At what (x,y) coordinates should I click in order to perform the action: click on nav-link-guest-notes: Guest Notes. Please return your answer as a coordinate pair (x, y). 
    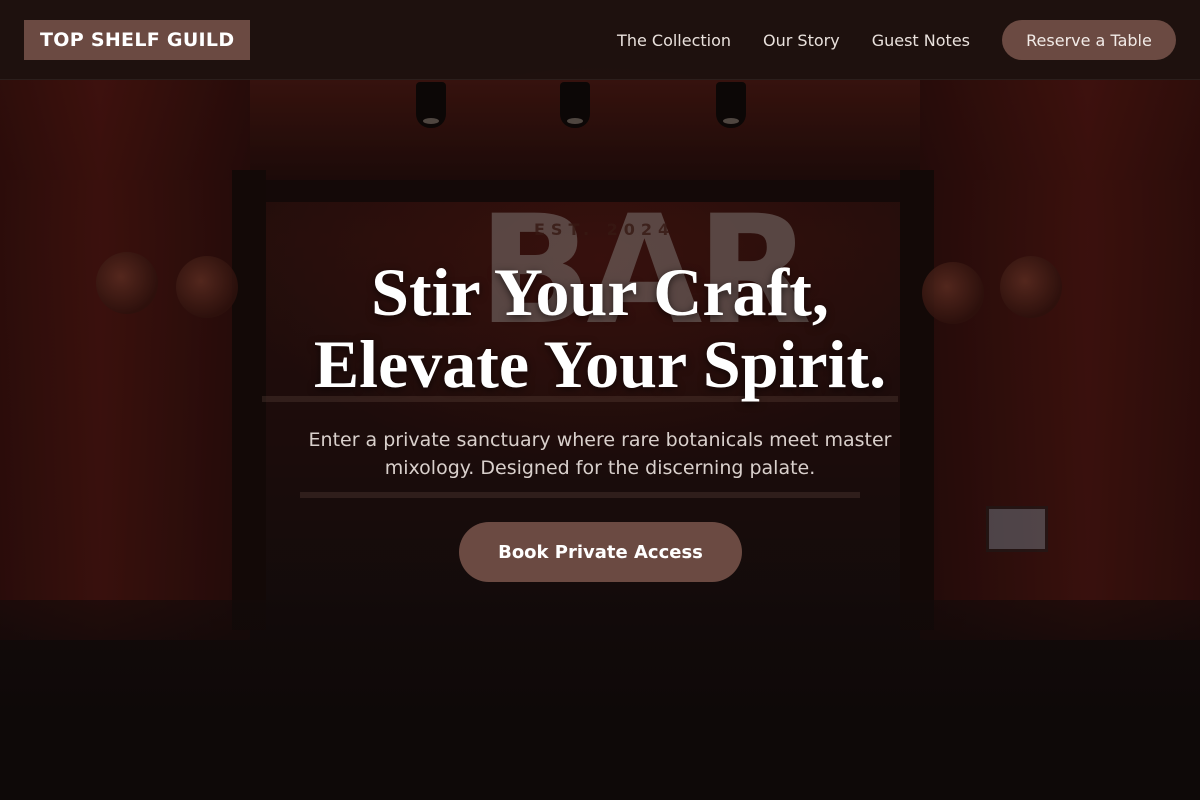
    Looking at the image, I should click on (921, 40).